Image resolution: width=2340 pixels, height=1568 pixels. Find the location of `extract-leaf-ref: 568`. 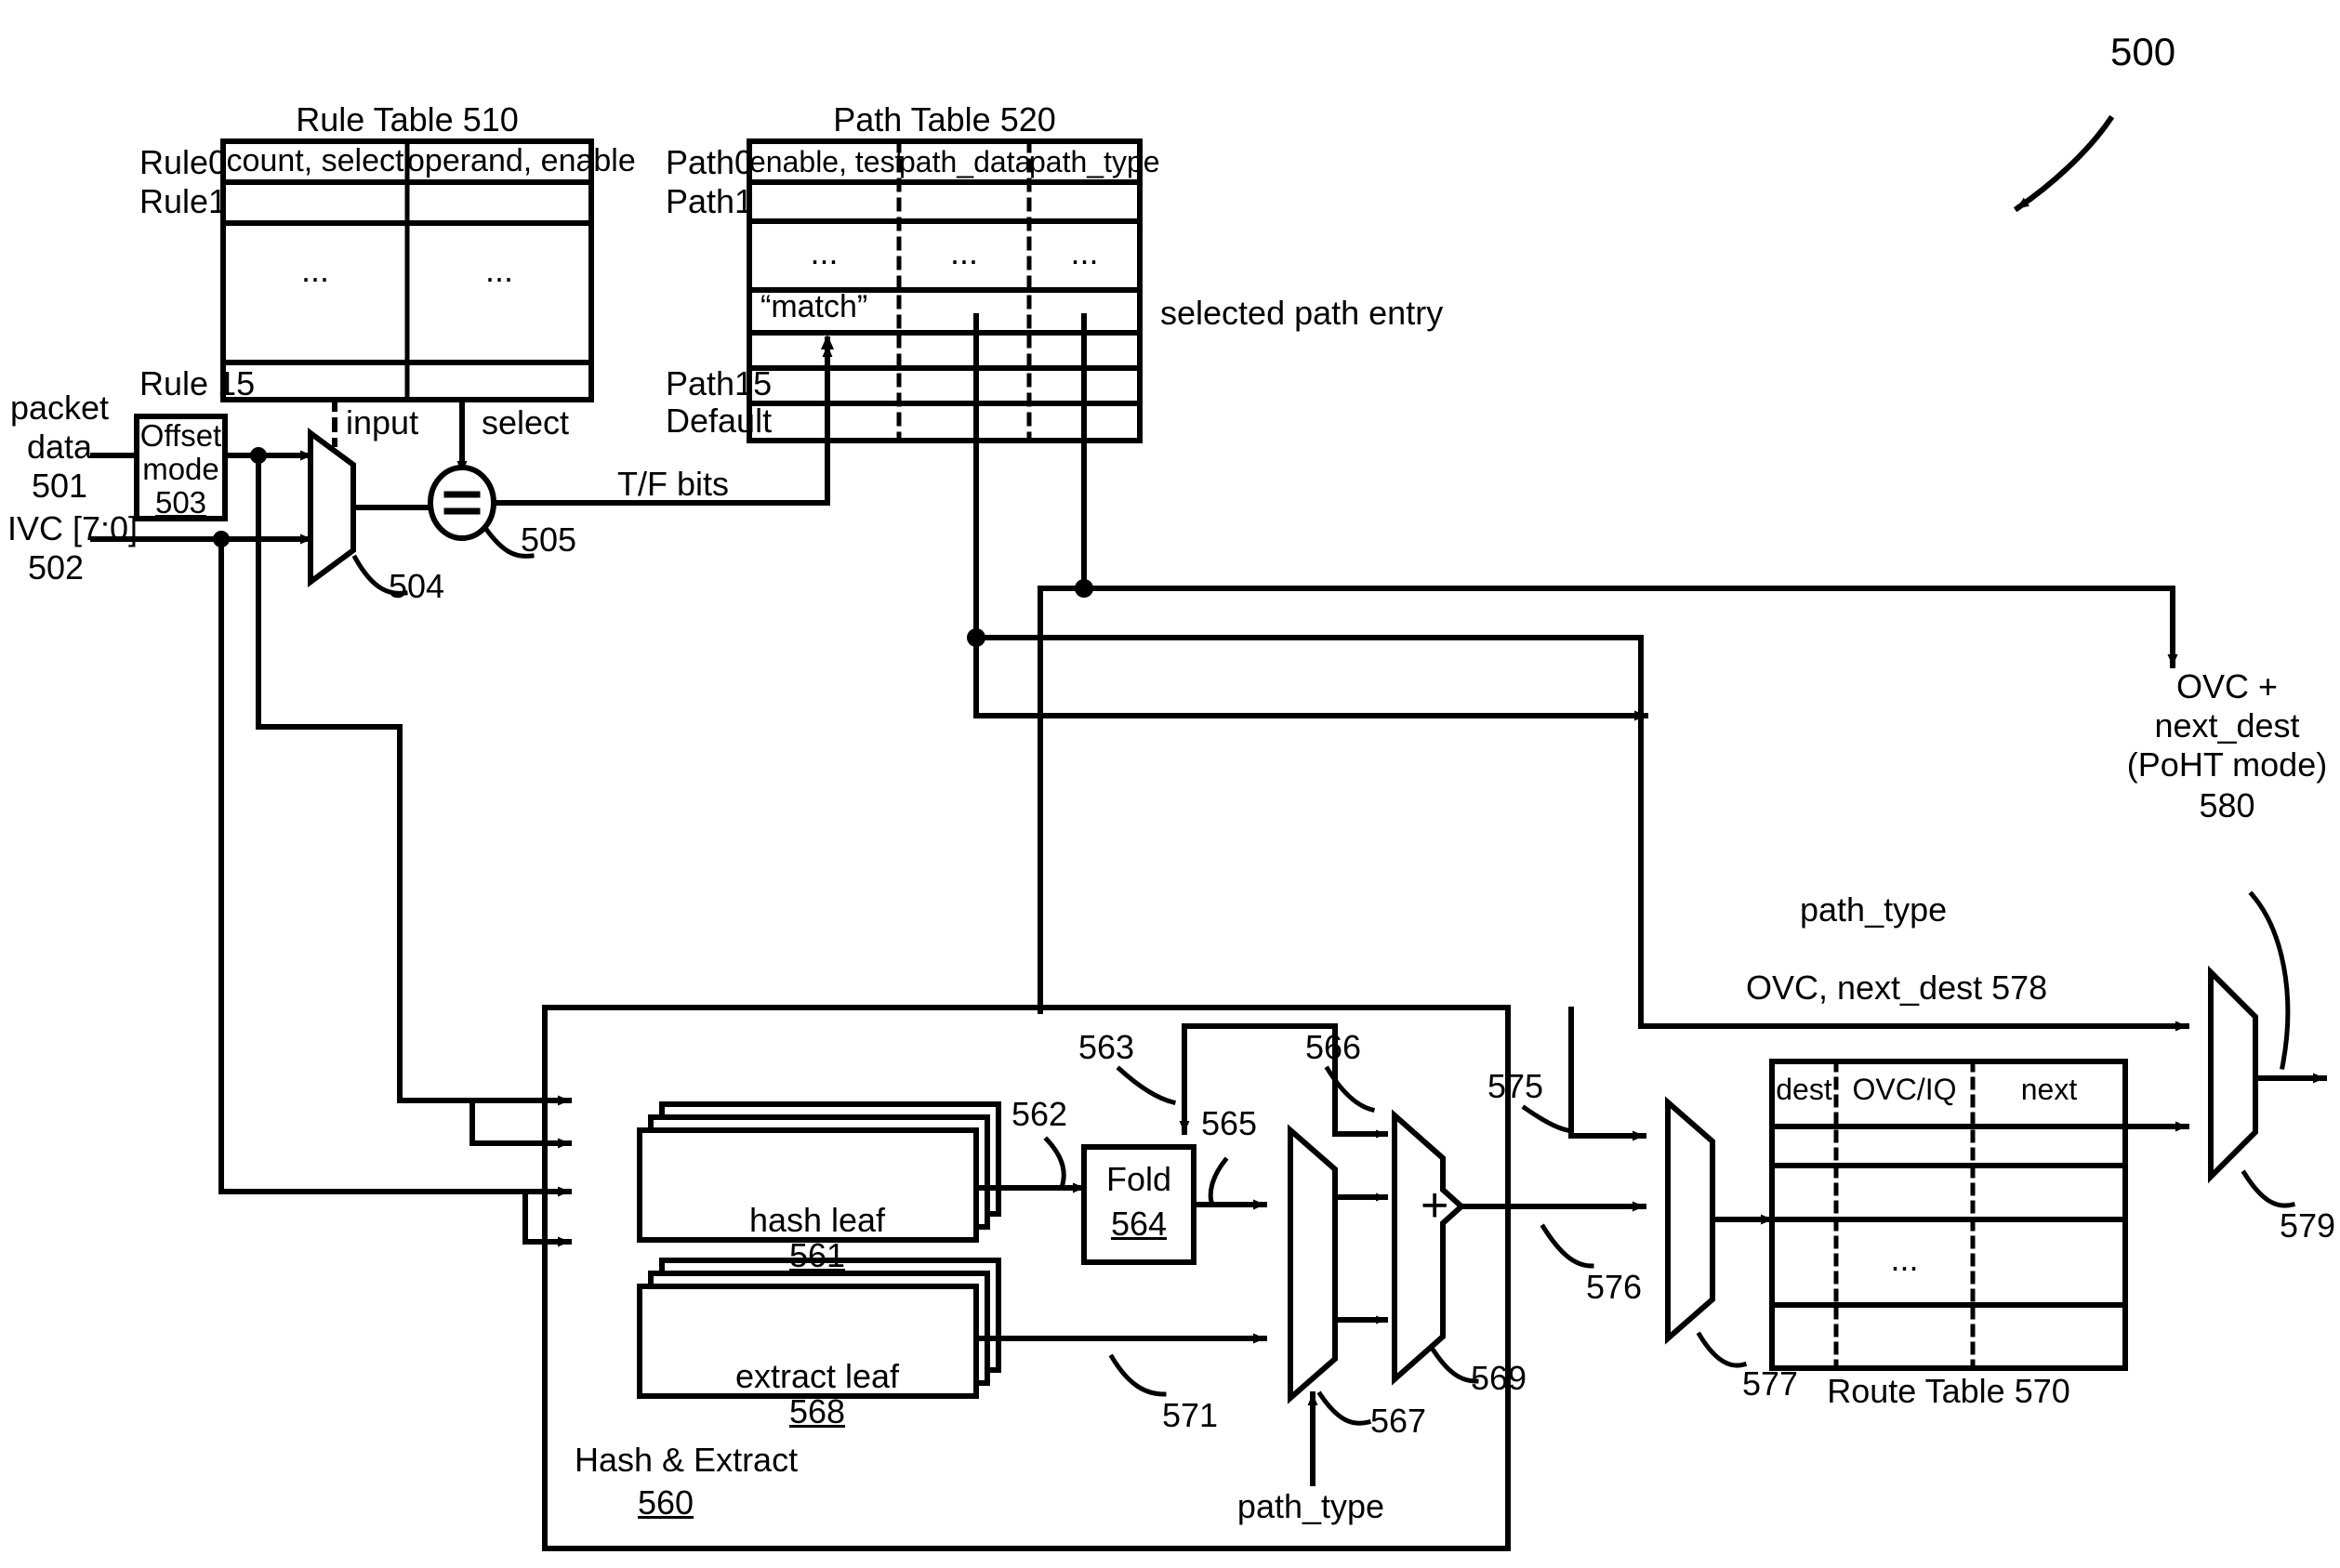

extract-leaf-ref: 568 is located at coordinates (817, 1410).